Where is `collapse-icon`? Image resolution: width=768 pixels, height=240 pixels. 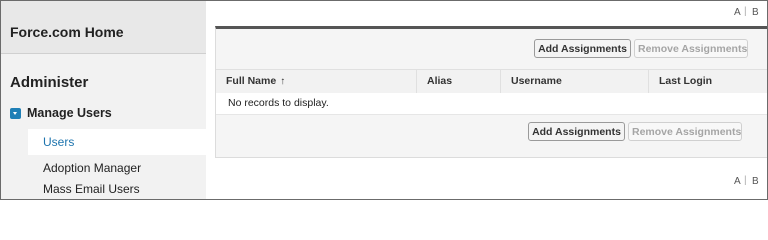 collapse-icon is located at coordinates (15, 113).